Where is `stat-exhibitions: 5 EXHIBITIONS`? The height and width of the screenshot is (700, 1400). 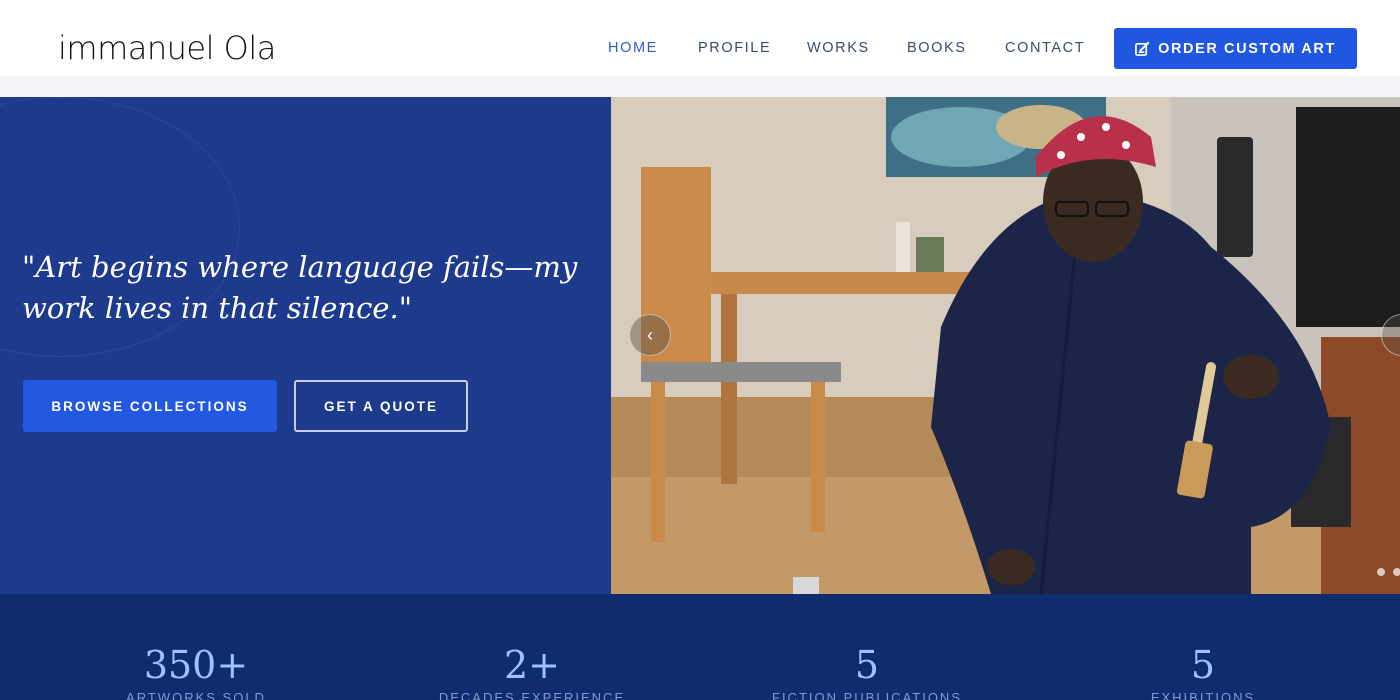
stat-exhibitions: 5 EXHIBITIONS is located at coordinates (1203, 671).